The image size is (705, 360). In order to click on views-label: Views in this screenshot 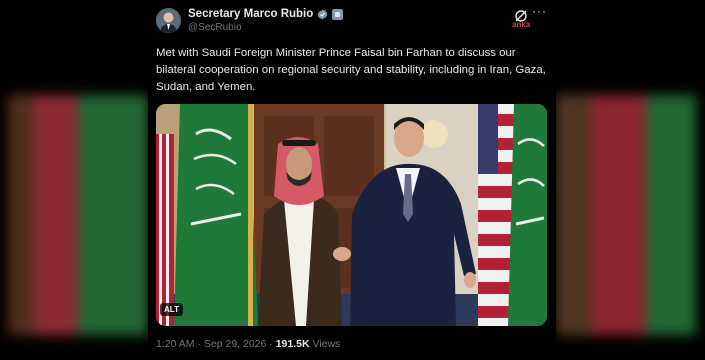, I will do `click(326, 344)`.